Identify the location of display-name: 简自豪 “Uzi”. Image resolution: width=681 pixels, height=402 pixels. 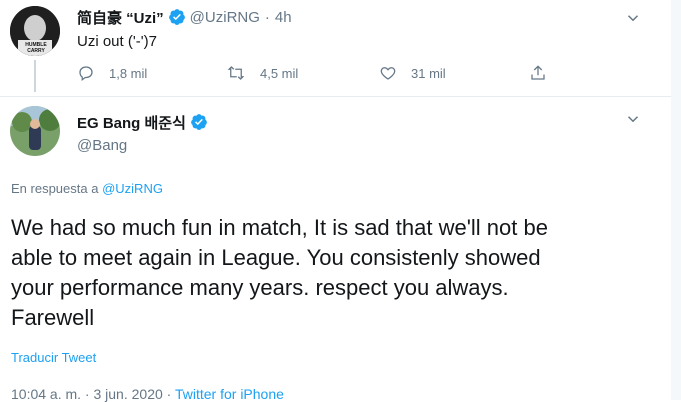
(120, 17).